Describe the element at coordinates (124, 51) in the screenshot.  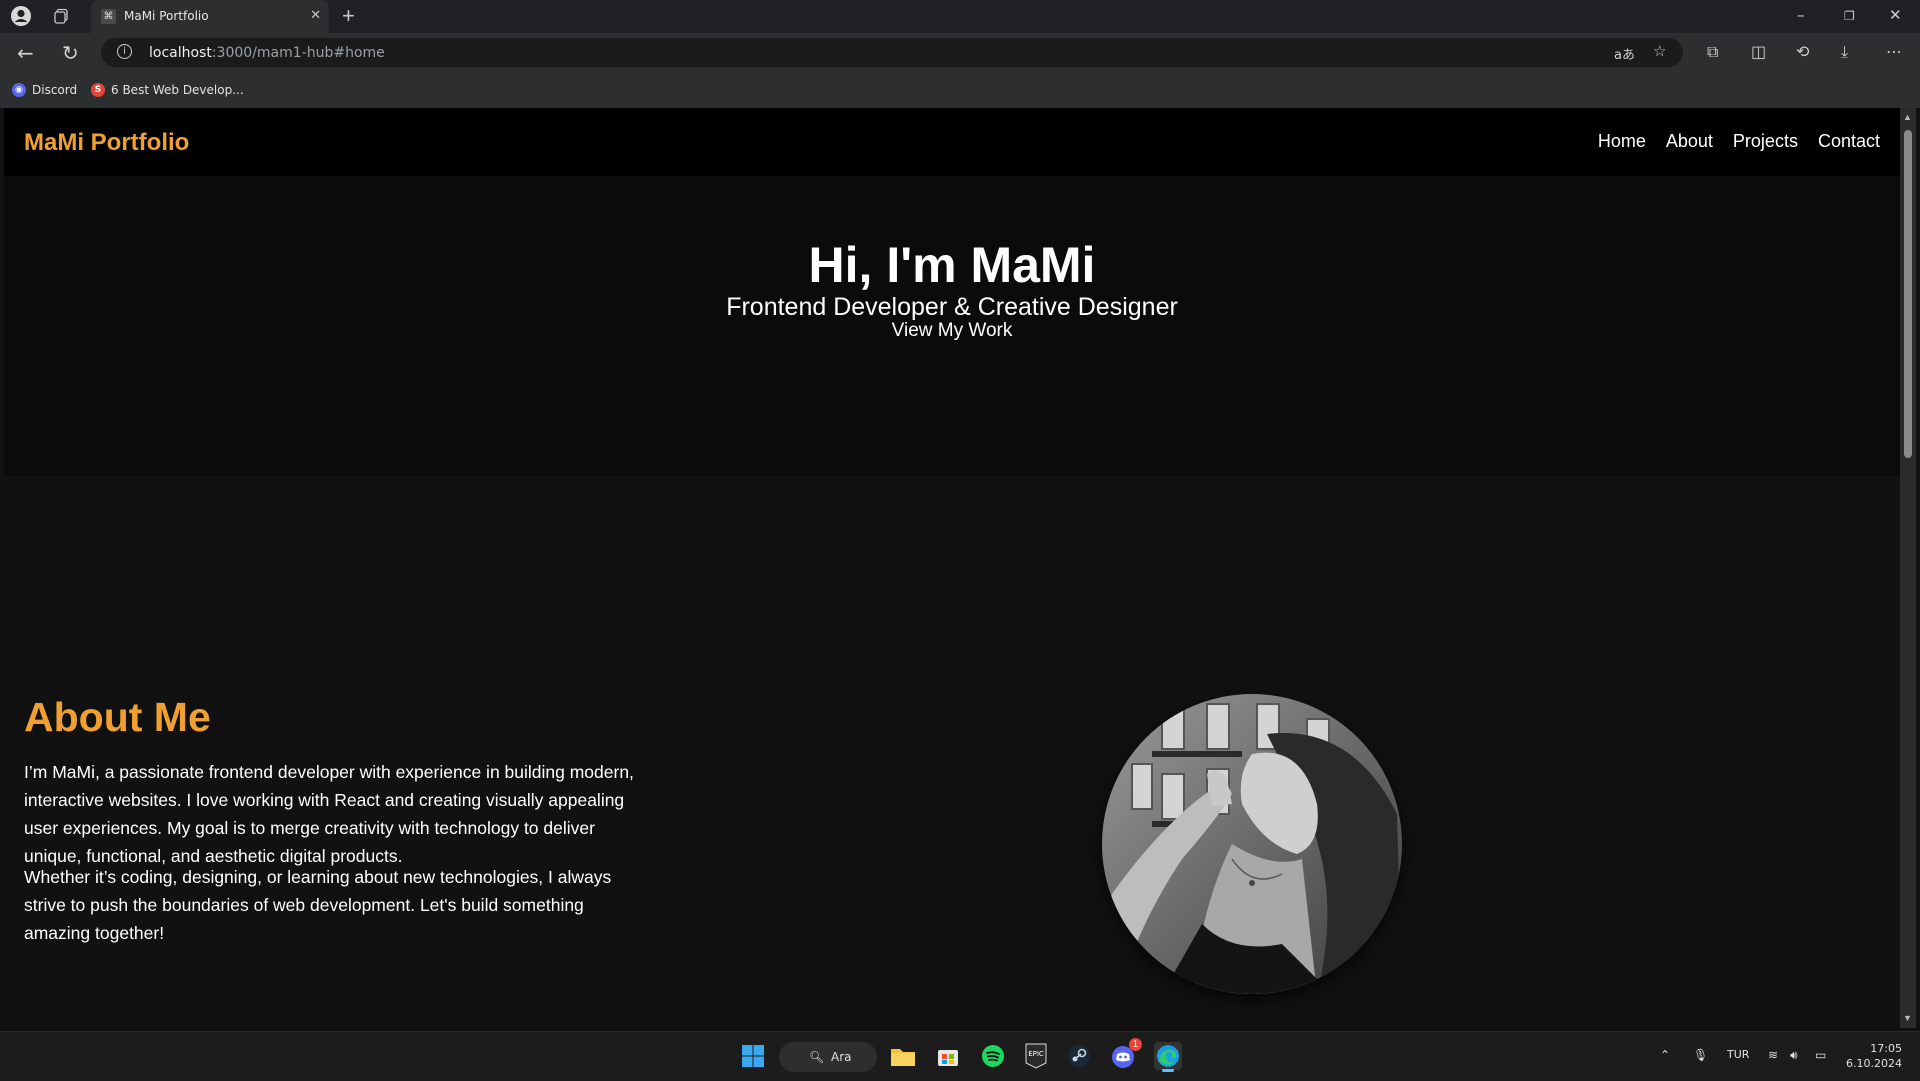
I see `site-info-icon: i` at that location.